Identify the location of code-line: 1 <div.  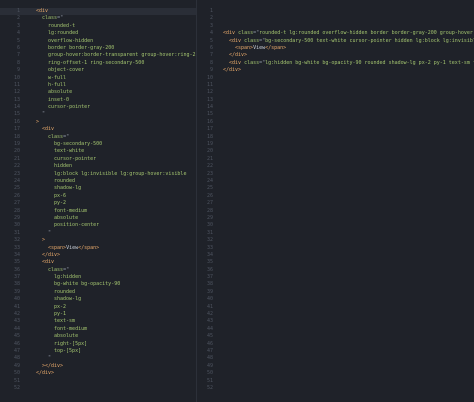
(98, 12).